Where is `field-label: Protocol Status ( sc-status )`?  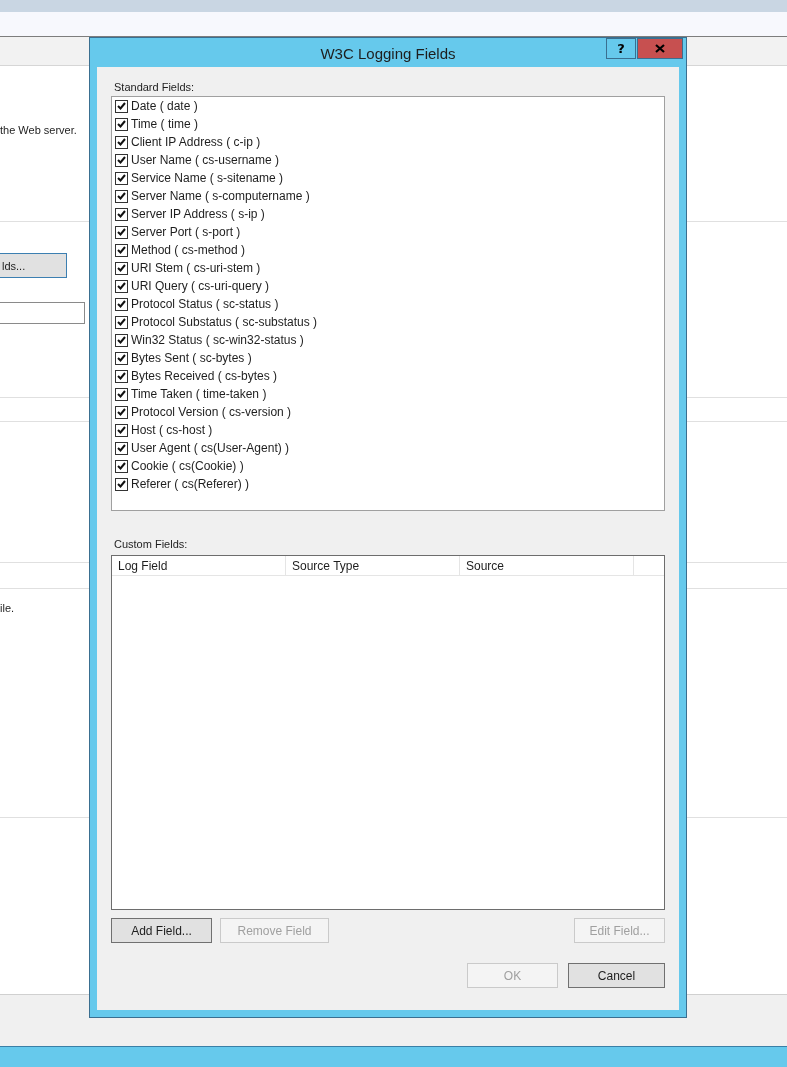
field-label: Protocol Status ( sc-status ) is located at coordinates (205, 304).